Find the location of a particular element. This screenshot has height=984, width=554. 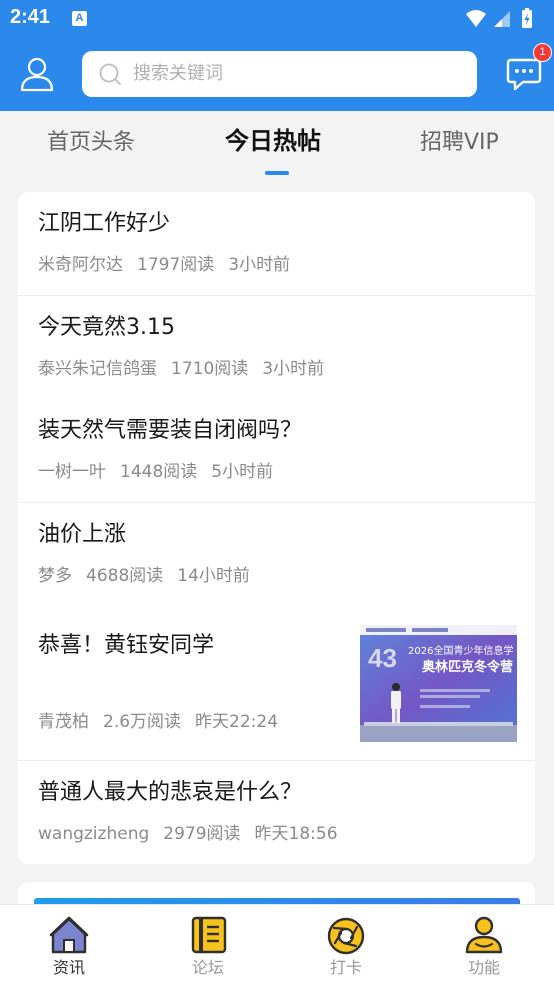

post-meta: 青茂柏 2.6万阅读 昨天22:24 is located at coordinates (165, 722).